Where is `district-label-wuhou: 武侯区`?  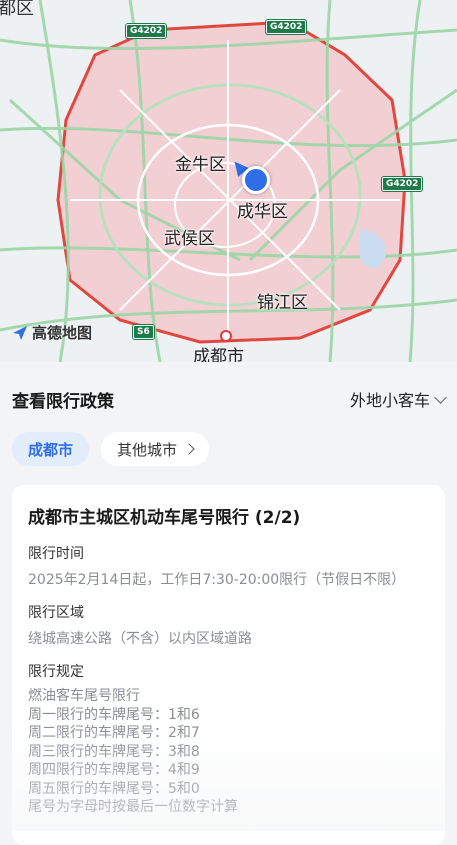 district-label-wuhou: 武侯区 is located at coordinates (189, 236).